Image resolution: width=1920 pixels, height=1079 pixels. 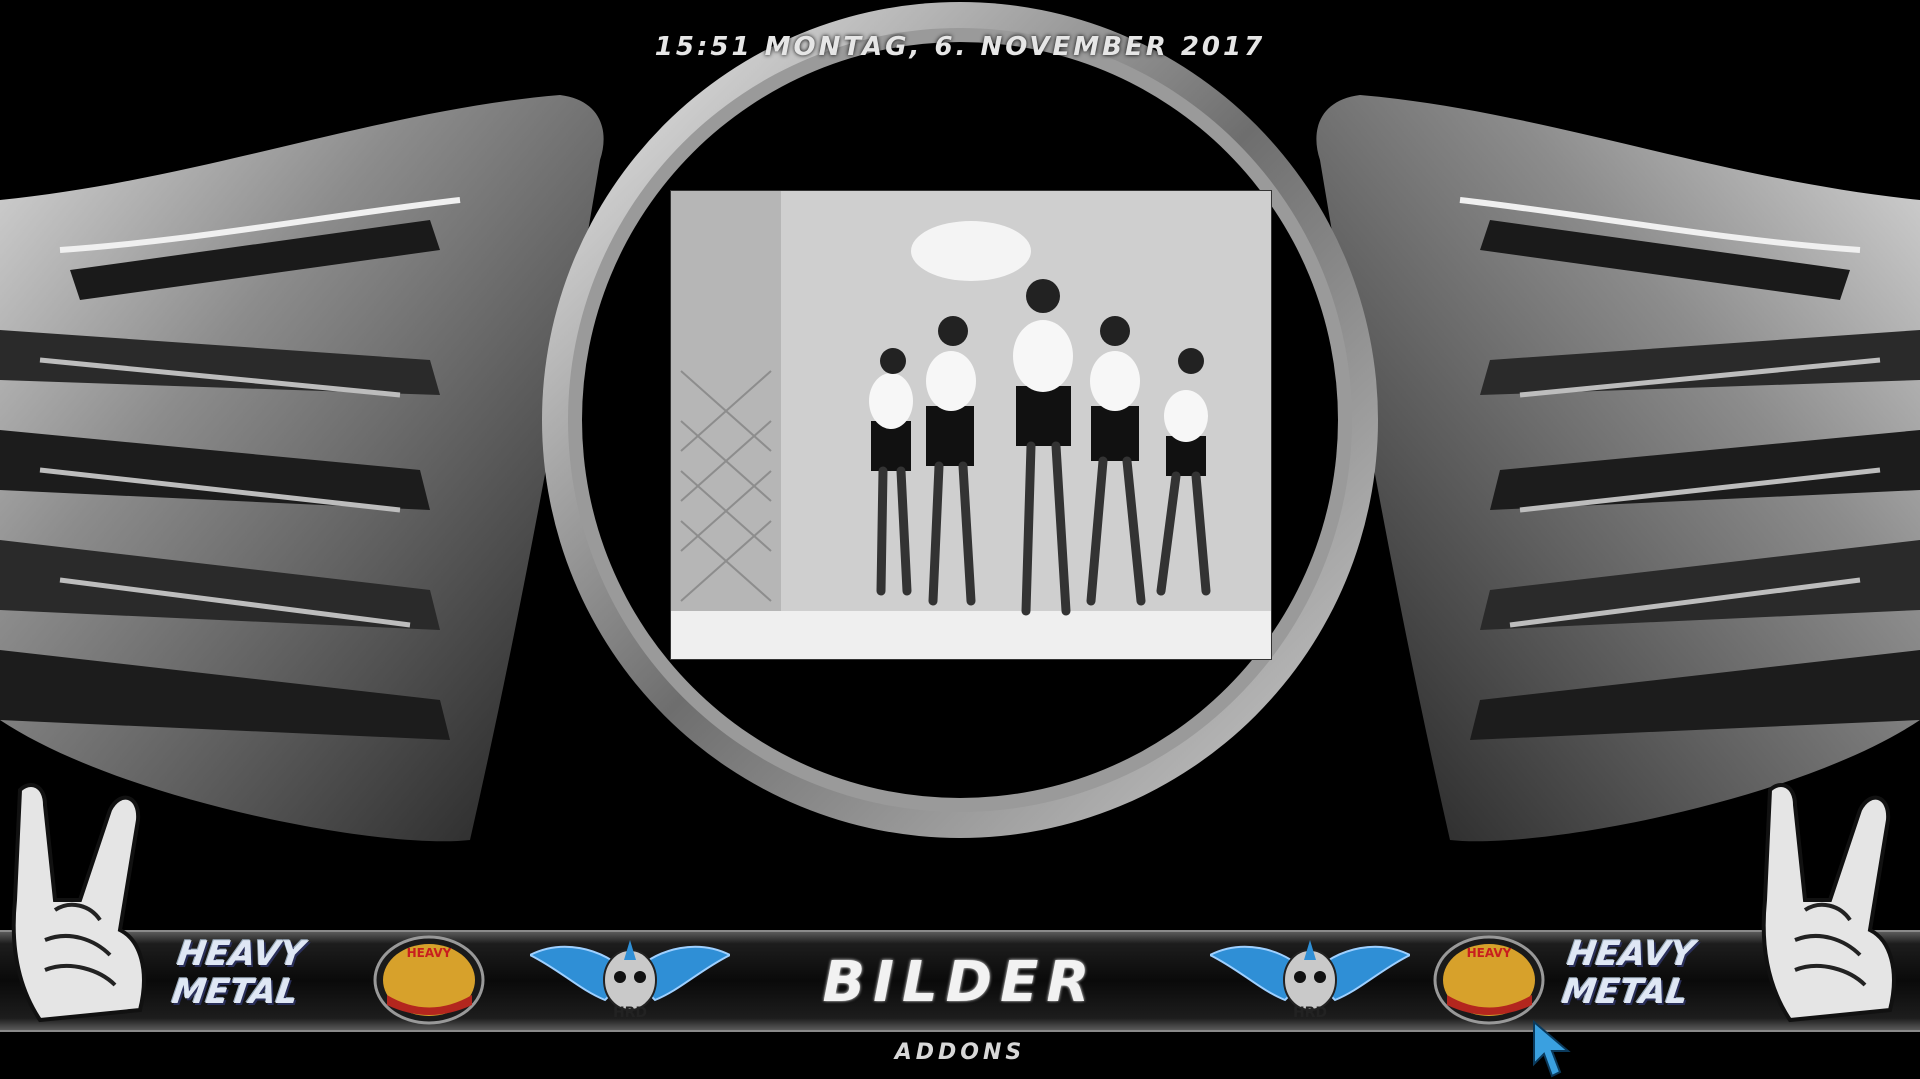 I want to click on dancers-image, so click(x=971, y=425).